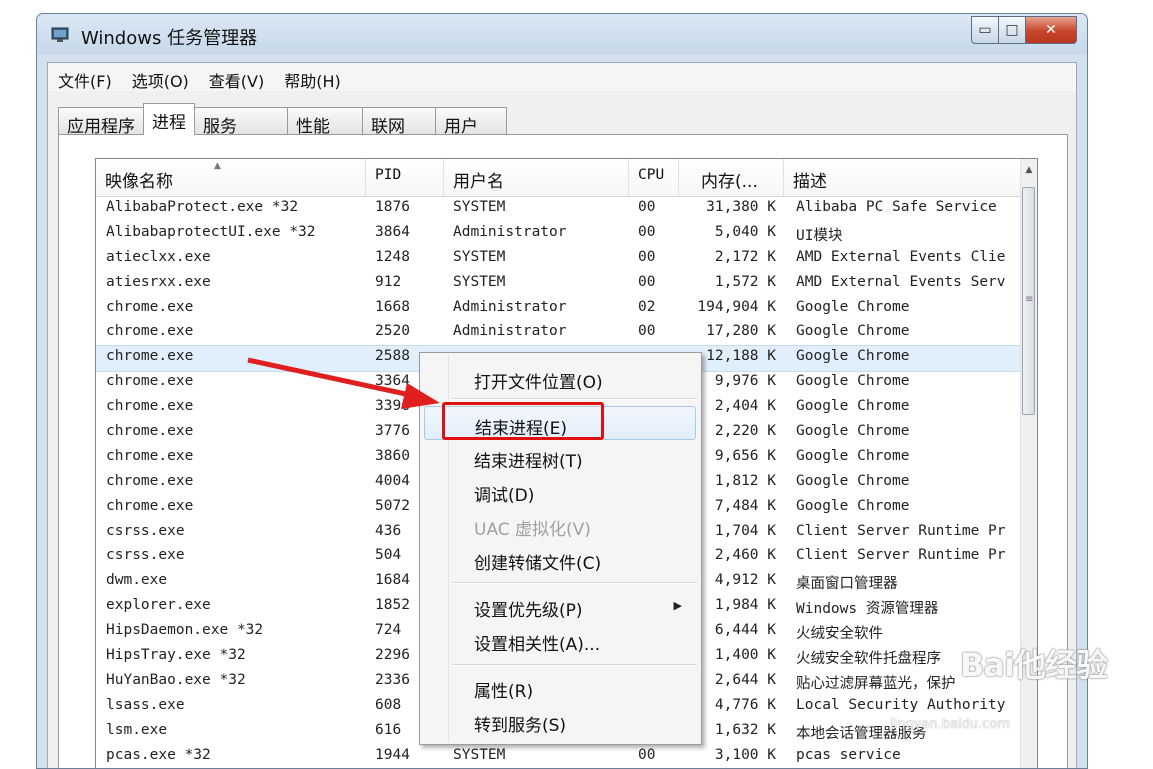  What do you see at coordinates (523, 421) in the screenshot?
I see `red-highlight-box` at bounding box center [523, 421].